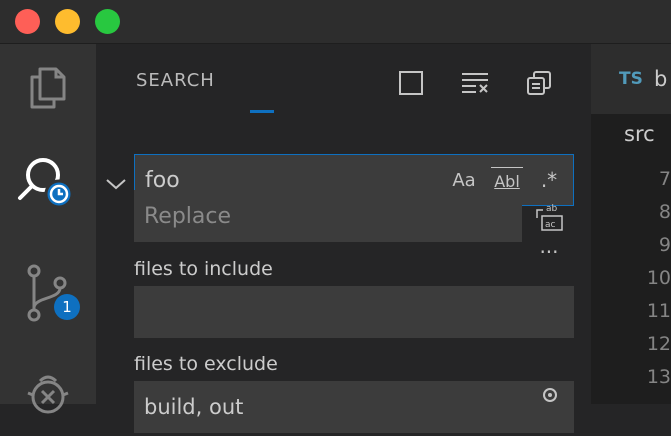 This screenshot has width=671, height=436. I want to click on toggle-replace-button, so click(116, 184).